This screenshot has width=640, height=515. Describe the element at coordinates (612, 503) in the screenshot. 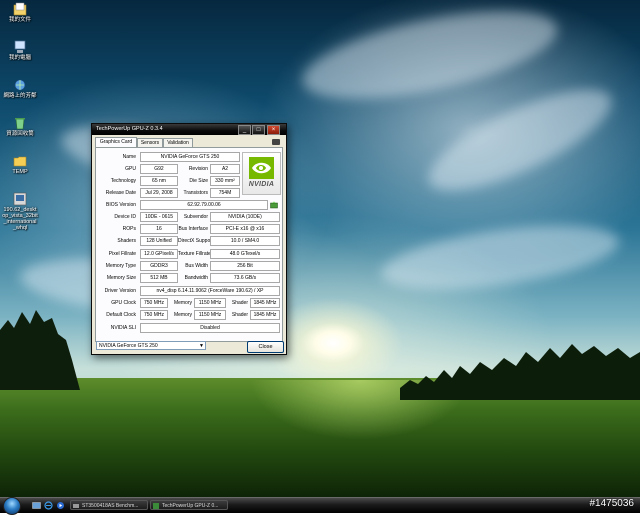

I see `post-id-watermark: #1475036` at that location.